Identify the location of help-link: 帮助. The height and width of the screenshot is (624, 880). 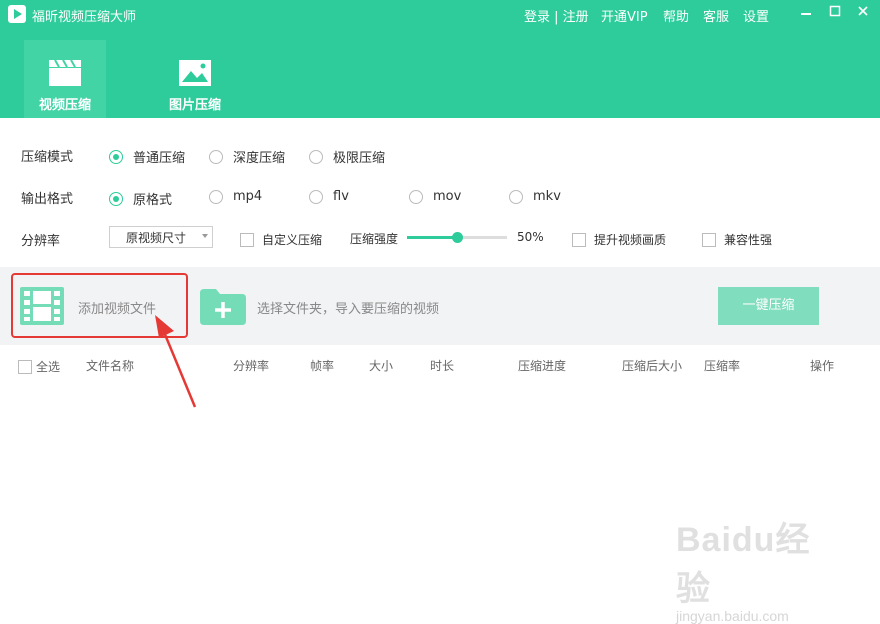
(676, 15).